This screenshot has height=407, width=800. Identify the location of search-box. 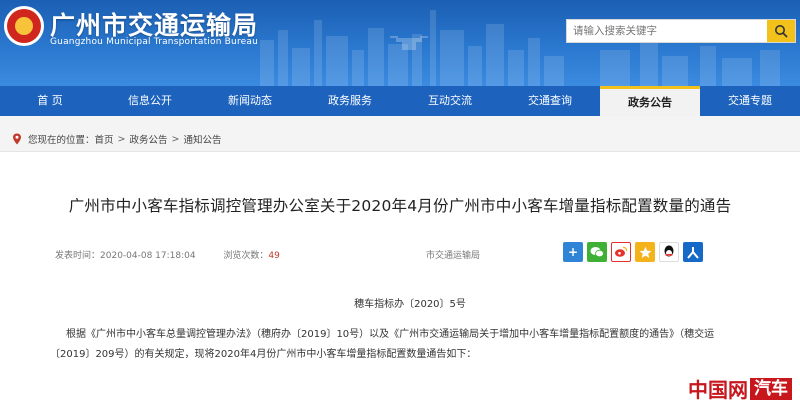
(681, 31).